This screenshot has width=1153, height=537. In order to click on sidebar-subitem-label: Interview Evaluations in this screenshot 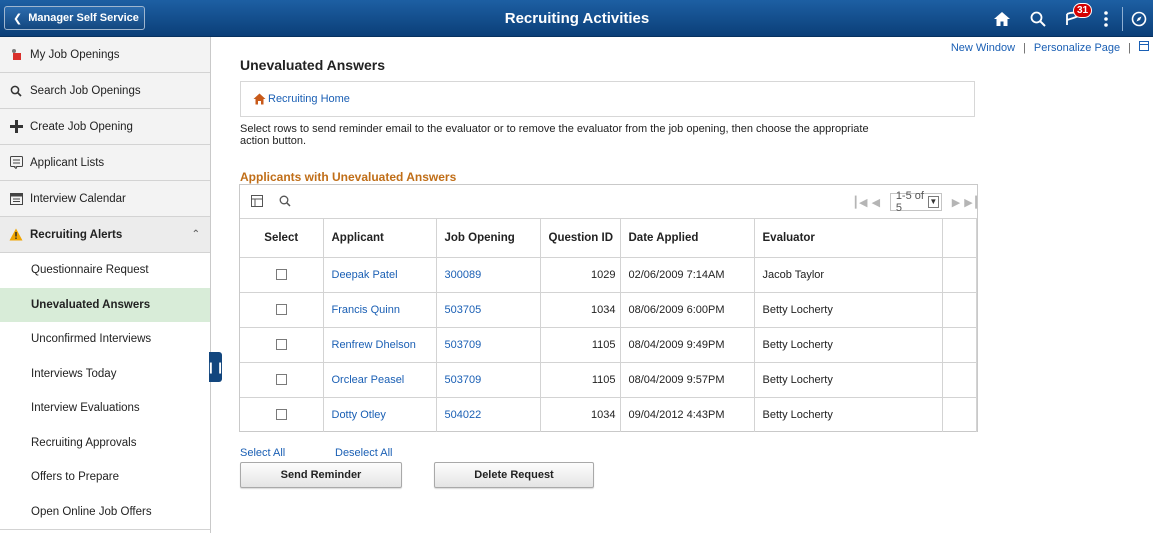, I will do `click(85, 408)`.